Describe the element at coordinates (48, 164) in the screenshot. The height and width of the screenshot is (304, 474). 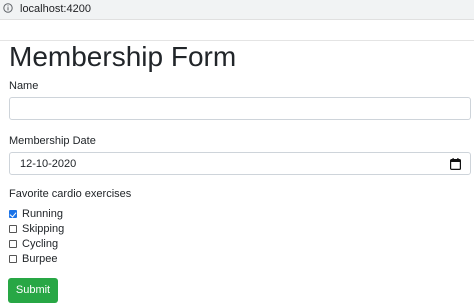
I see `membership-date-value: 12-10-2020` at that location.